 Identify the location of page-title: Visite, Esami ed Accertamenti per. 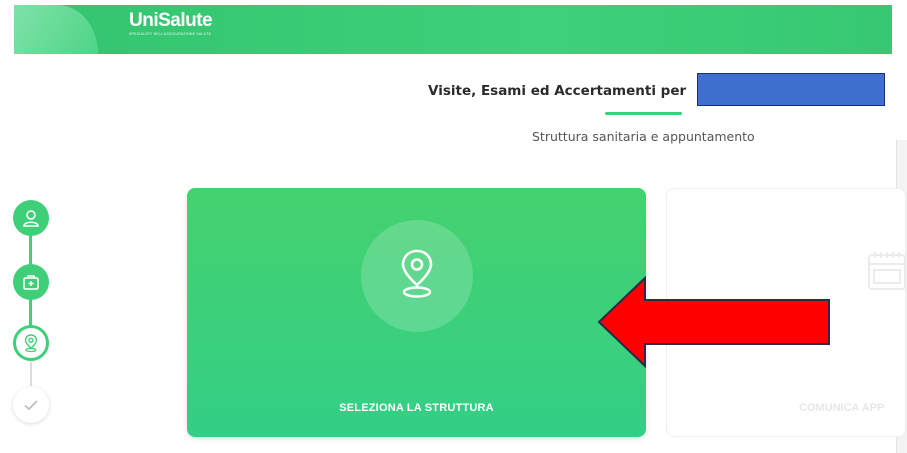
(557, 91).